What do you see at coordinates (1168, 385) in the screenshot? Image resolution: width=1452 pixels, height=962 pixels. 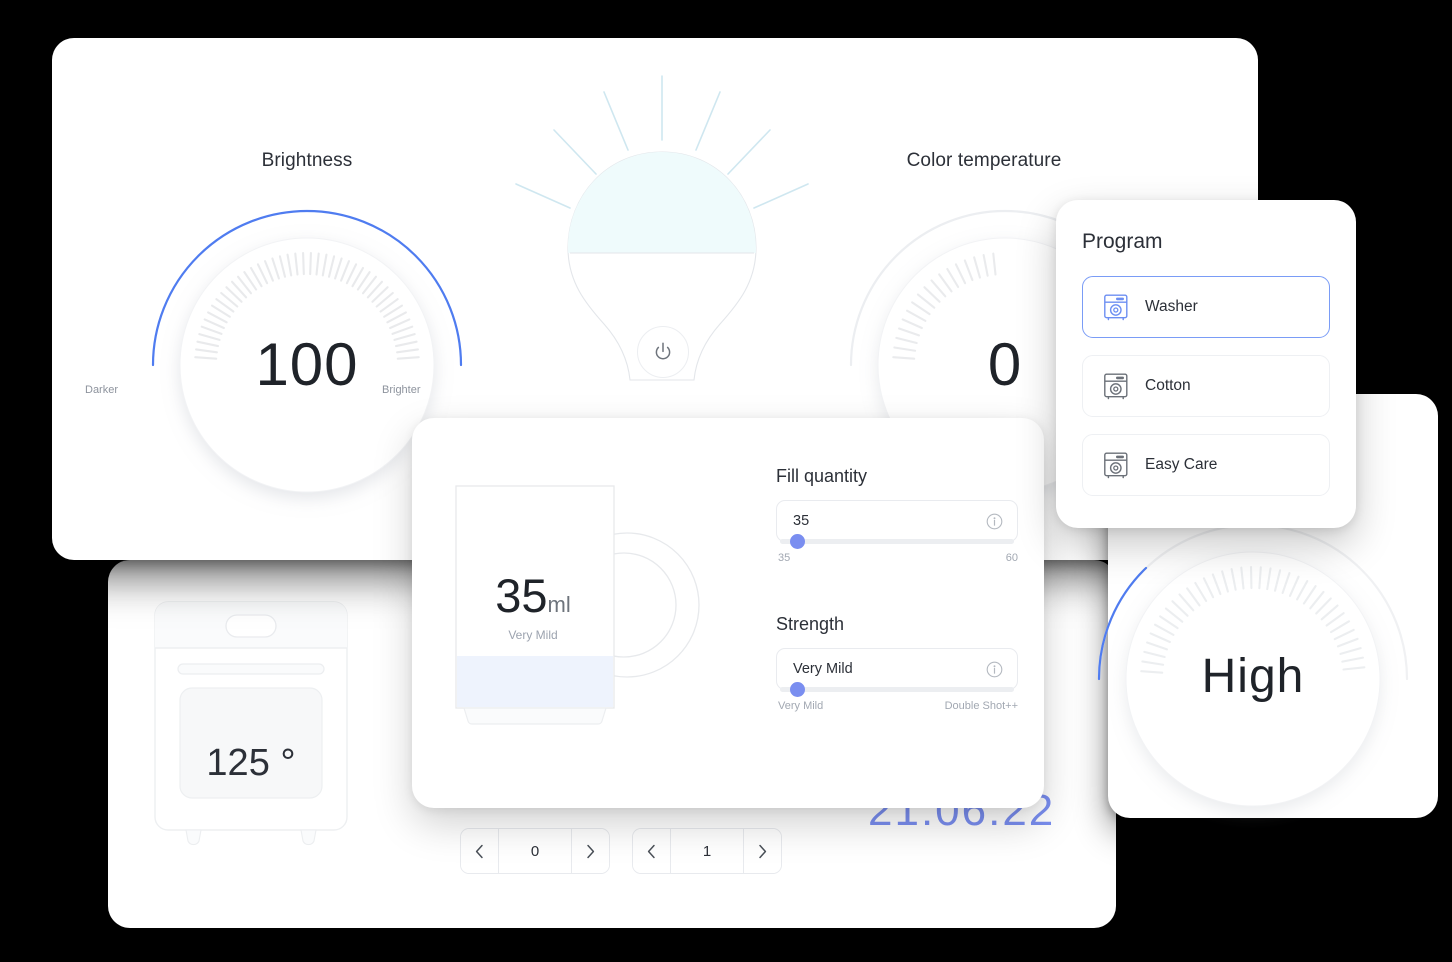 I see `program-item-cotton-label: Cotton` at bounding box center [1168, 385].